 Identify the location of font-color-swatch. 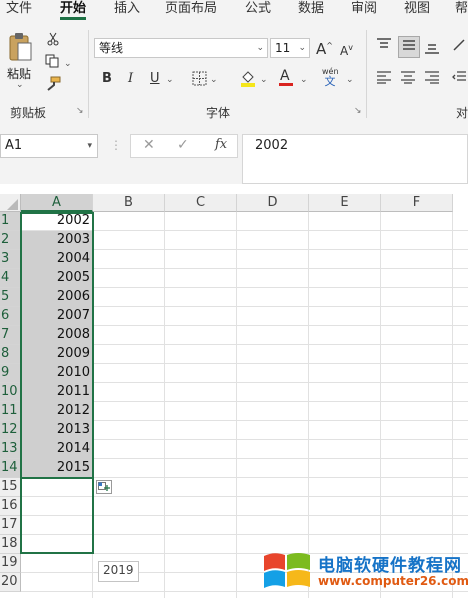
(286, 84).